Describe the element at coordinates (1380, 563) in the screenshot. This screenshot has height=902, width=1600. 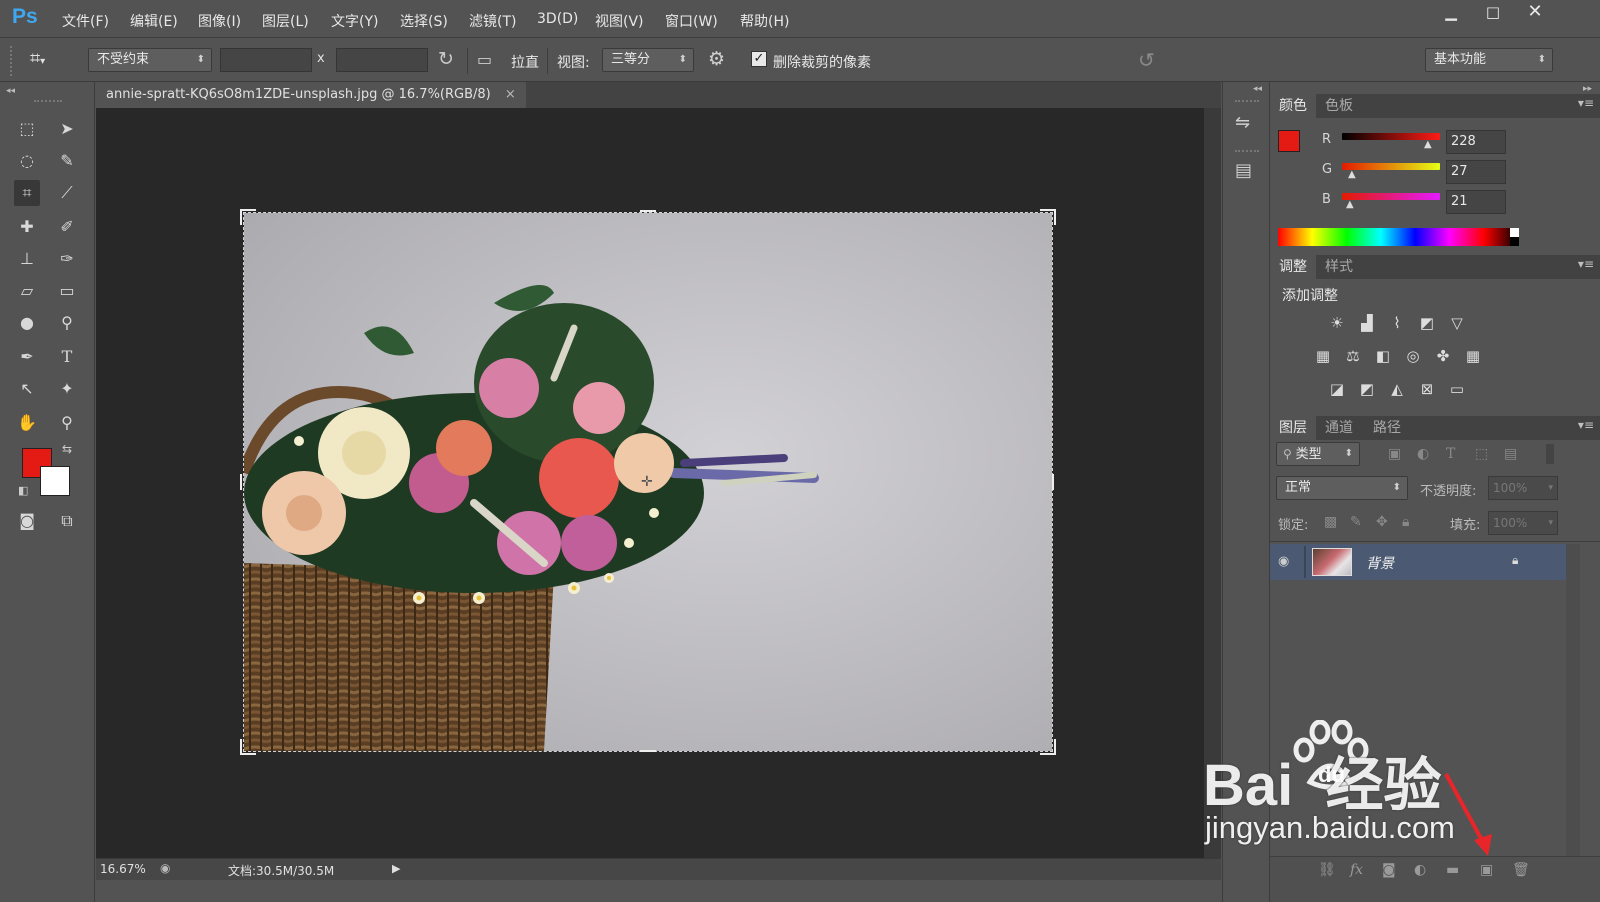
I see `layer-name: 背景` at that location.